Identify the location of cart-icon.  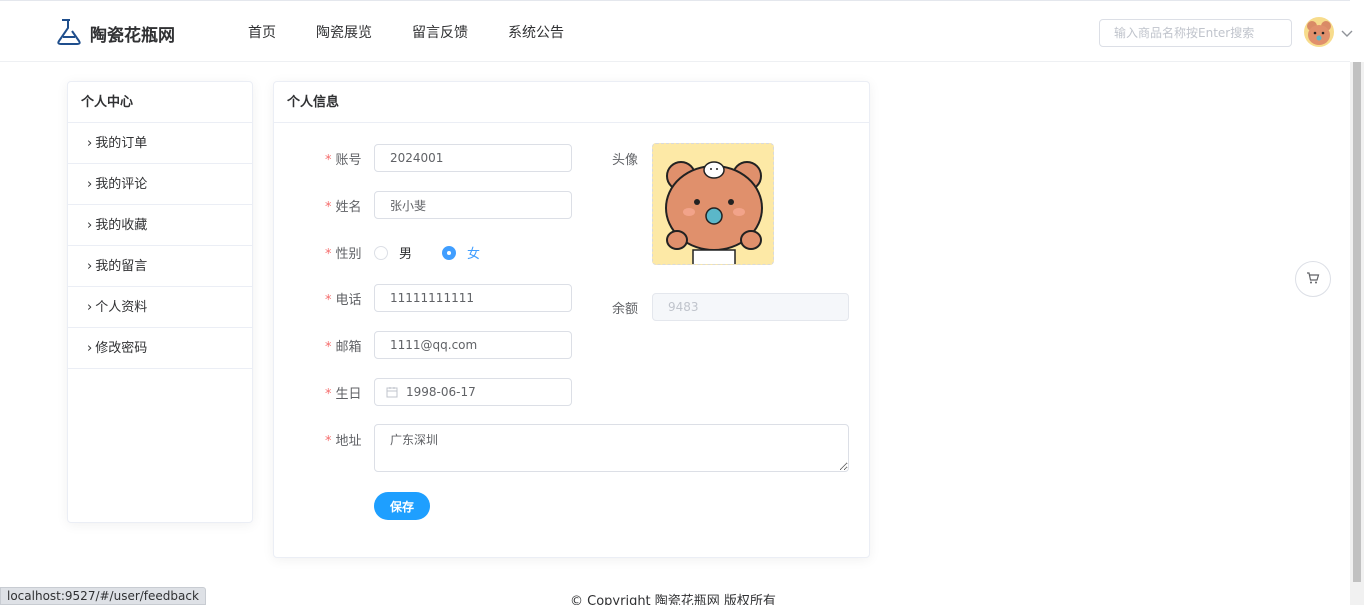
(1313, 279).